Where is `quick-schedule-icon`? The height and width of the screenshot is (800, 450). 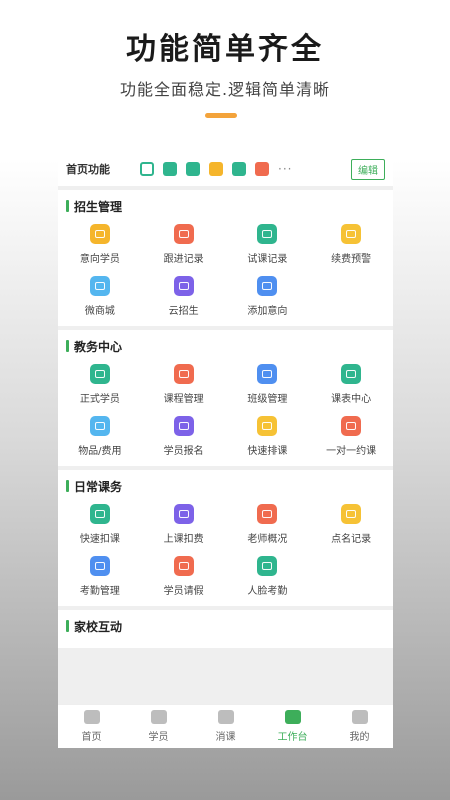 quick-schedule-icon is located at coordinates (267, 426).